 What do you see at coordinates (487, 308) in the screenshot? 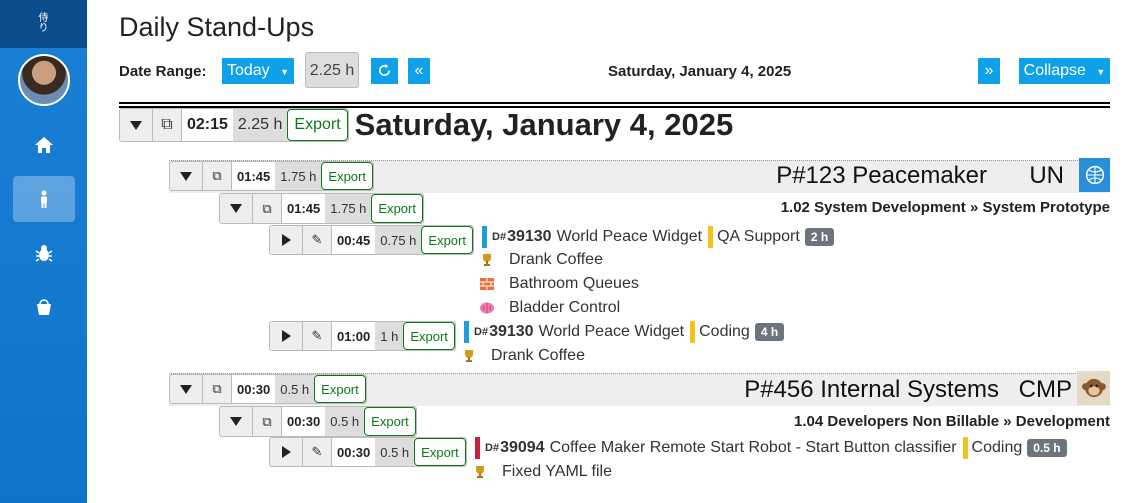
I see `brain-icon` at bounding box center [487, 308].